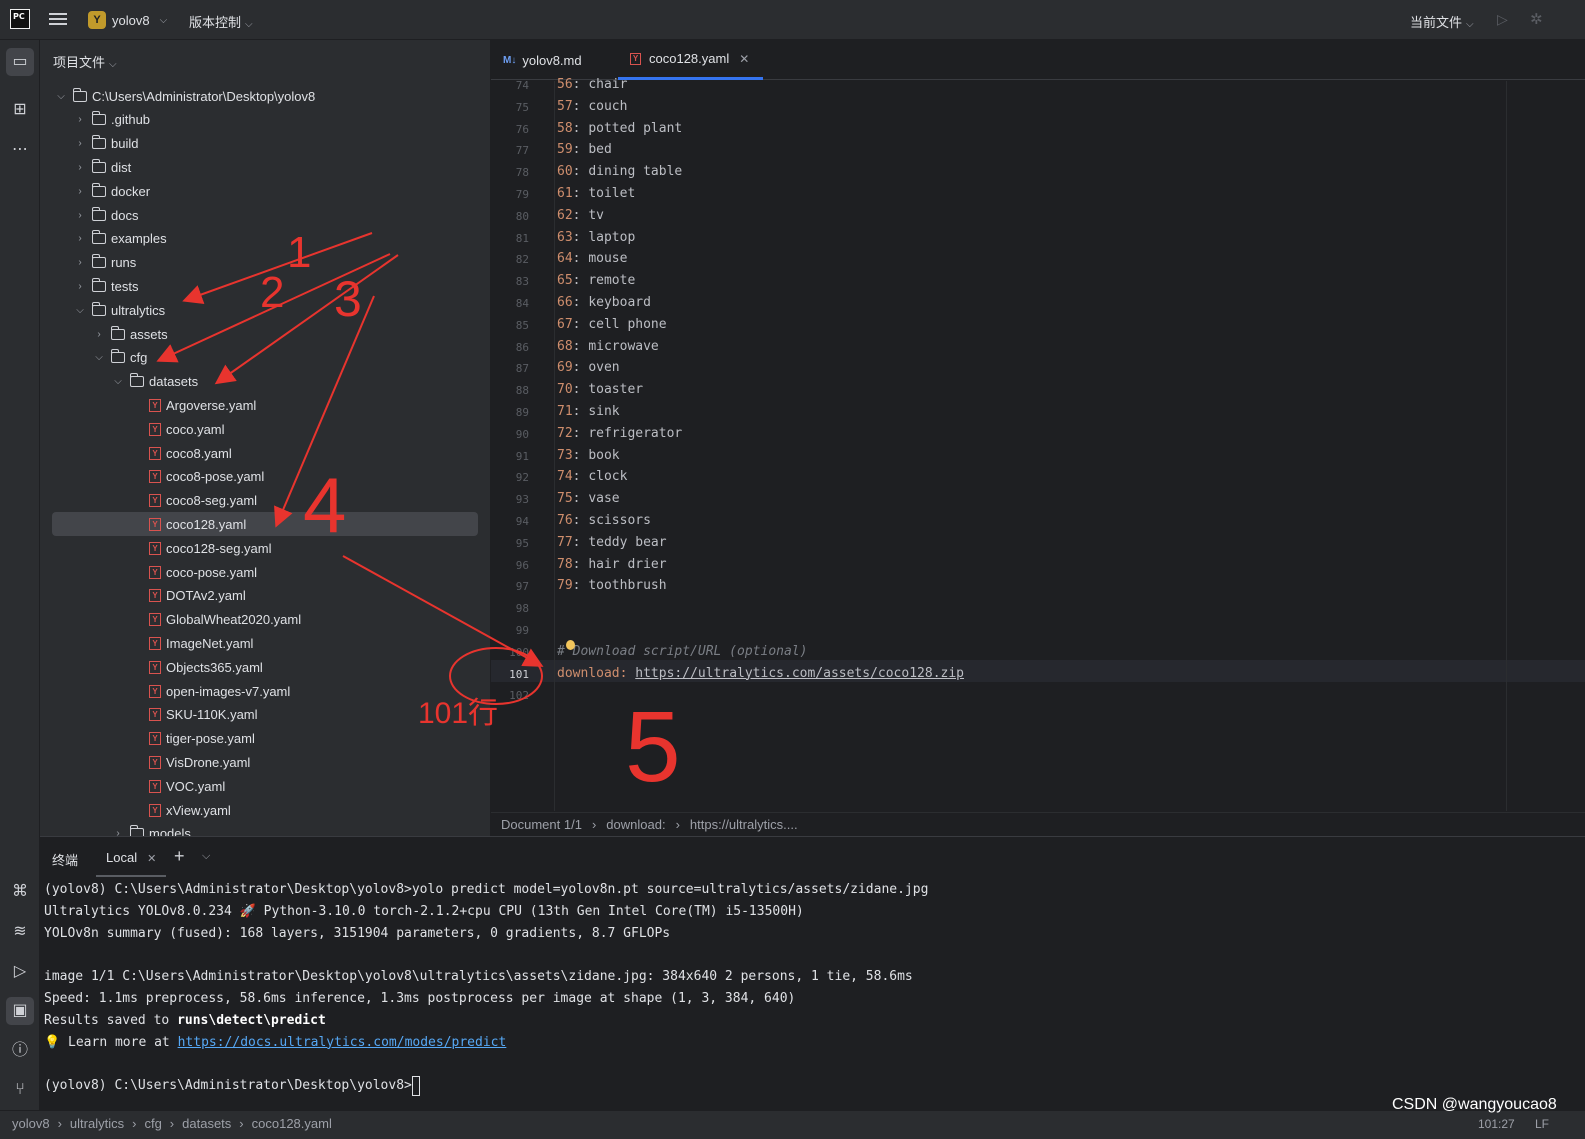  I want to click on crumb-ultralytics: ultralytics, so click(97, 1123).